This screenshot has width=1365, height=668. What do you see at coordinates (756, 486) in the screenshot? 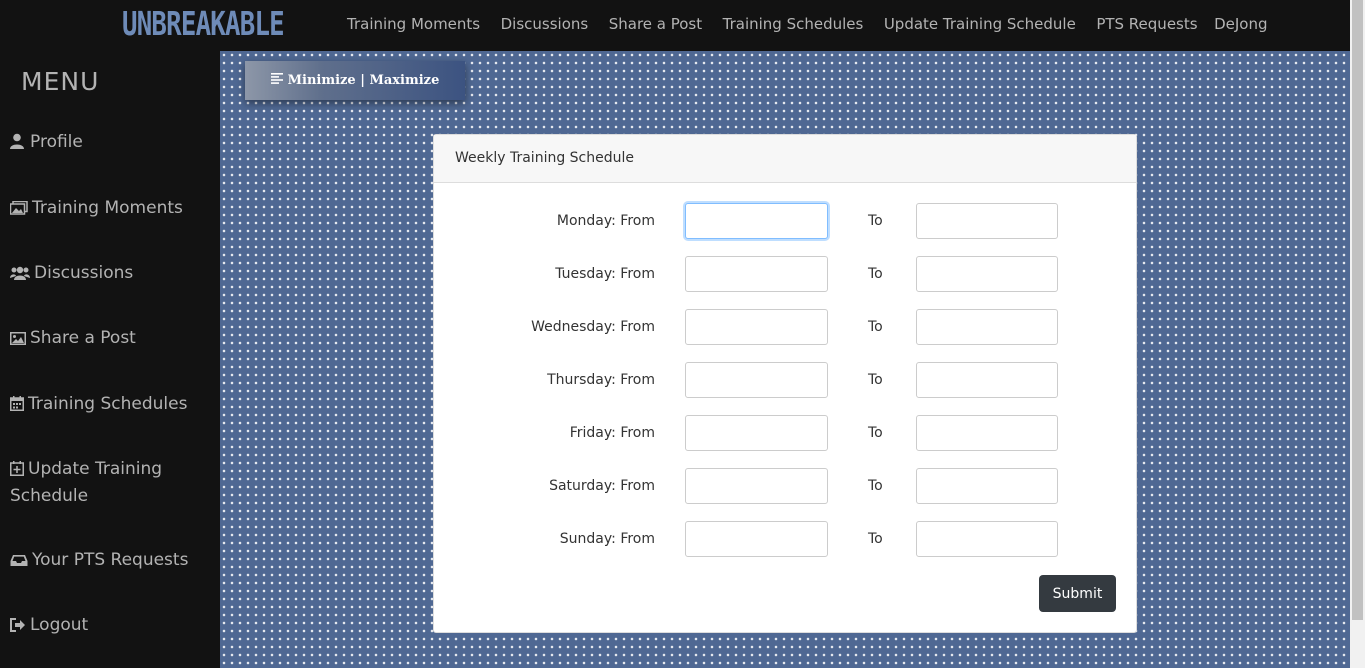
I see `saturday-from-input` at bounding box center [756, 486].